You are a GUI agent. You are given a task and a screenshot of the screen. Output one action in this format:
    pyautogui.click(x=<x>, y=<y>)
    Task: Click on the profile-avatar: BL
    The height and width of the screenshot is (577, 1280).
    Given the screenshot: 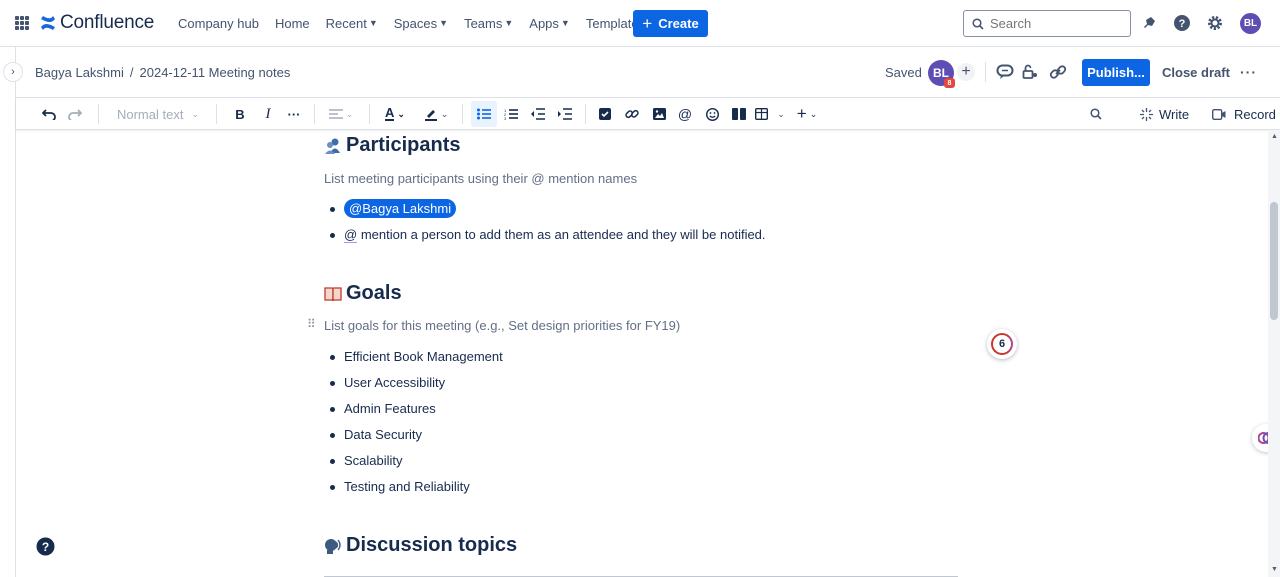 What is the action you would take?
    pyautogui.click(x=1250, y=23)
    